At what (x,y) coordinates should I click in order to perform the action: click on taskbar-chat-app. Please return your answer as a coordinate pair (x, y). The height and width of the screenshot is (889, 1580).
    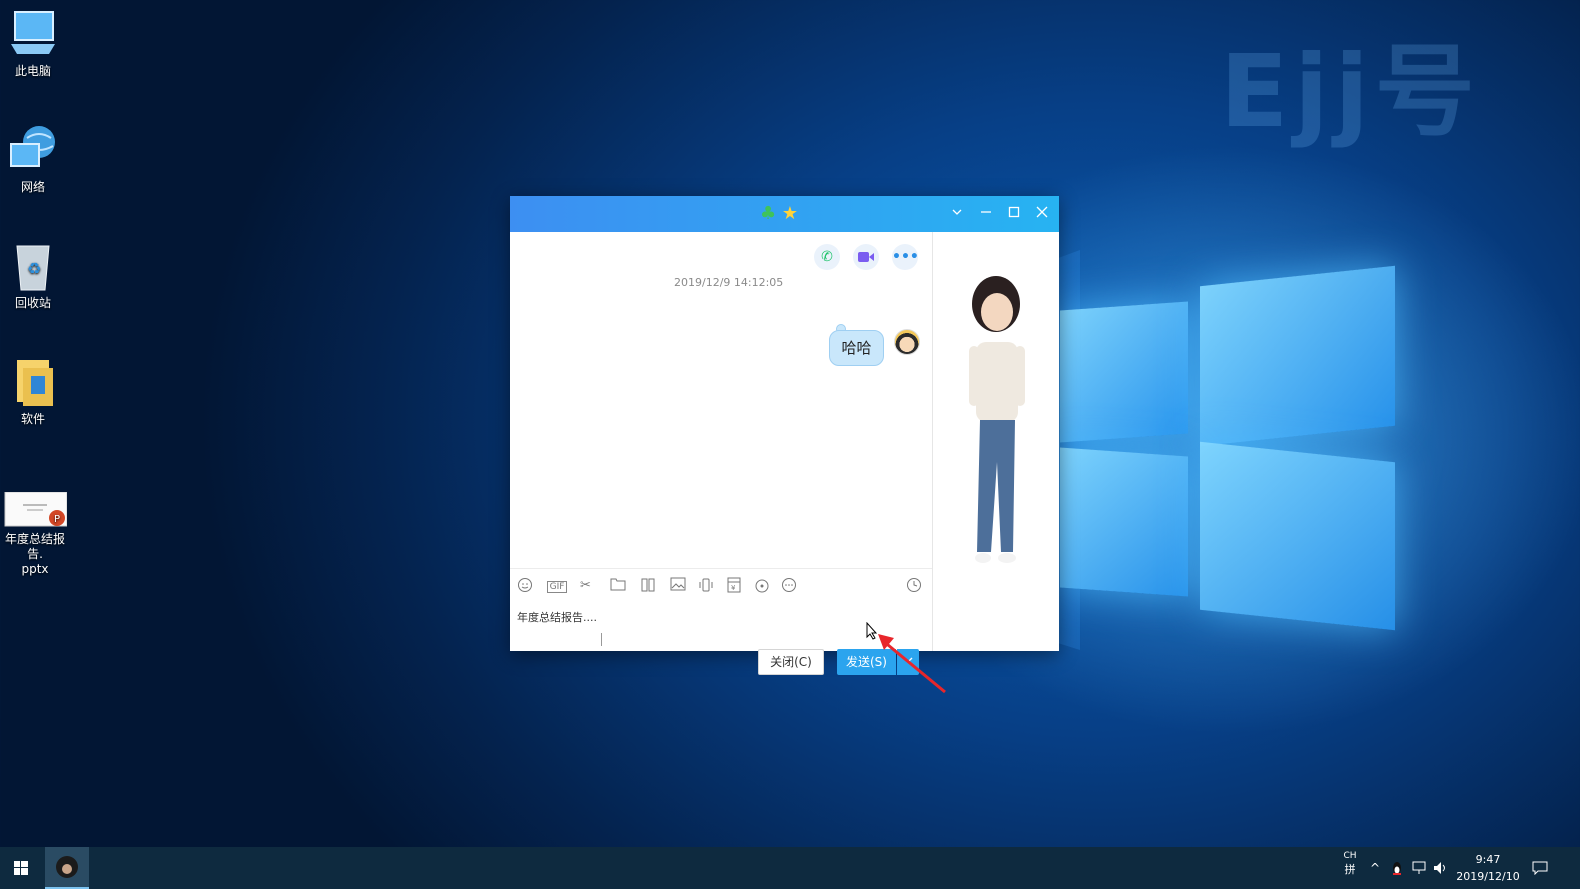
    Looking at the image, I should click on (67, 868).